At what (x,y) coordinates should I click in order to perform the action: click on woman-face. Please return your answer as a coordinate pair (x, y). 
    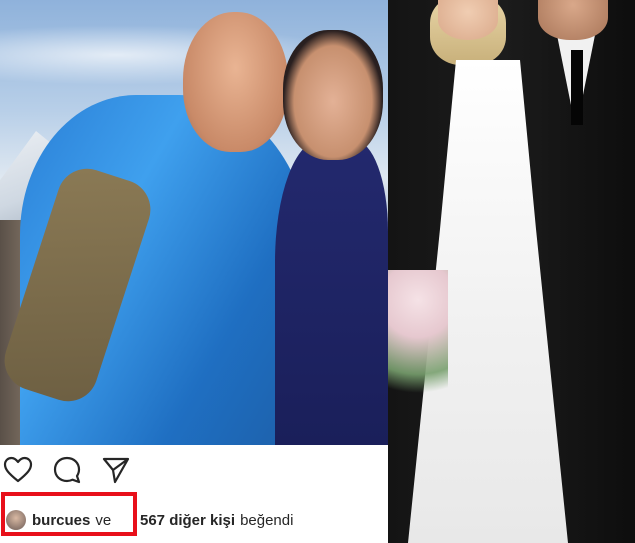
    Looking at the image, I should click on (333, 95).